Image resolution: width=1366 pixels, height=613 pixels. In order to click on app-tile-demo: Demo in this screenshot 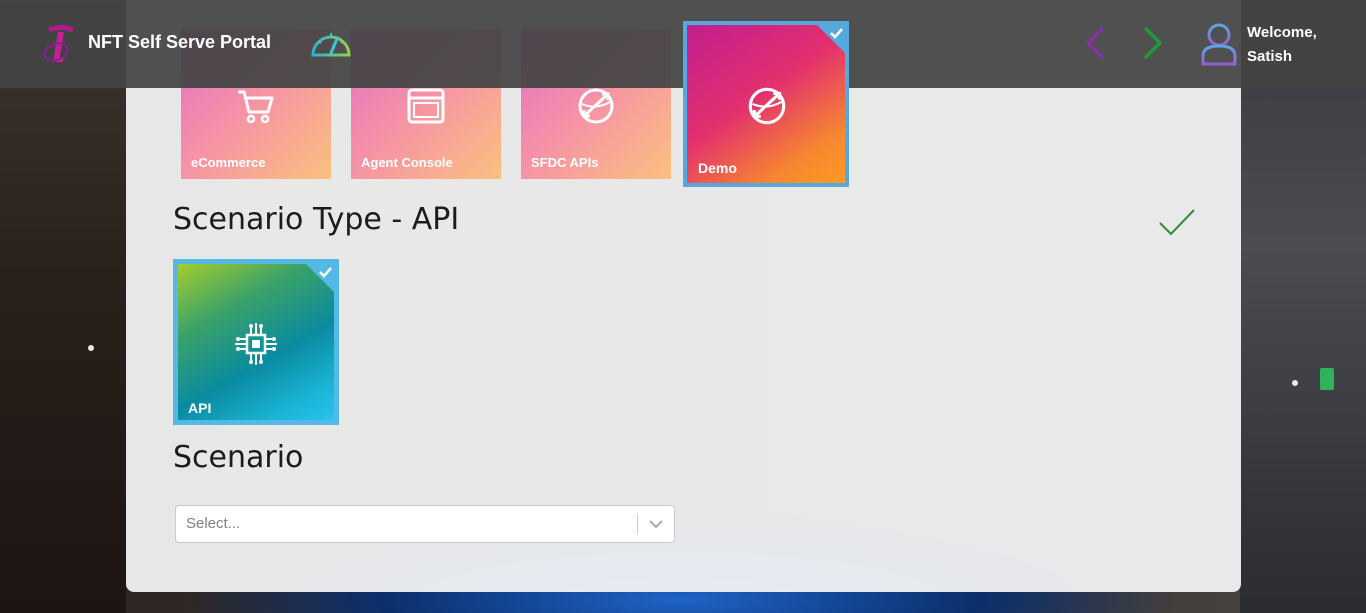, I will do `click(766, 104)`.